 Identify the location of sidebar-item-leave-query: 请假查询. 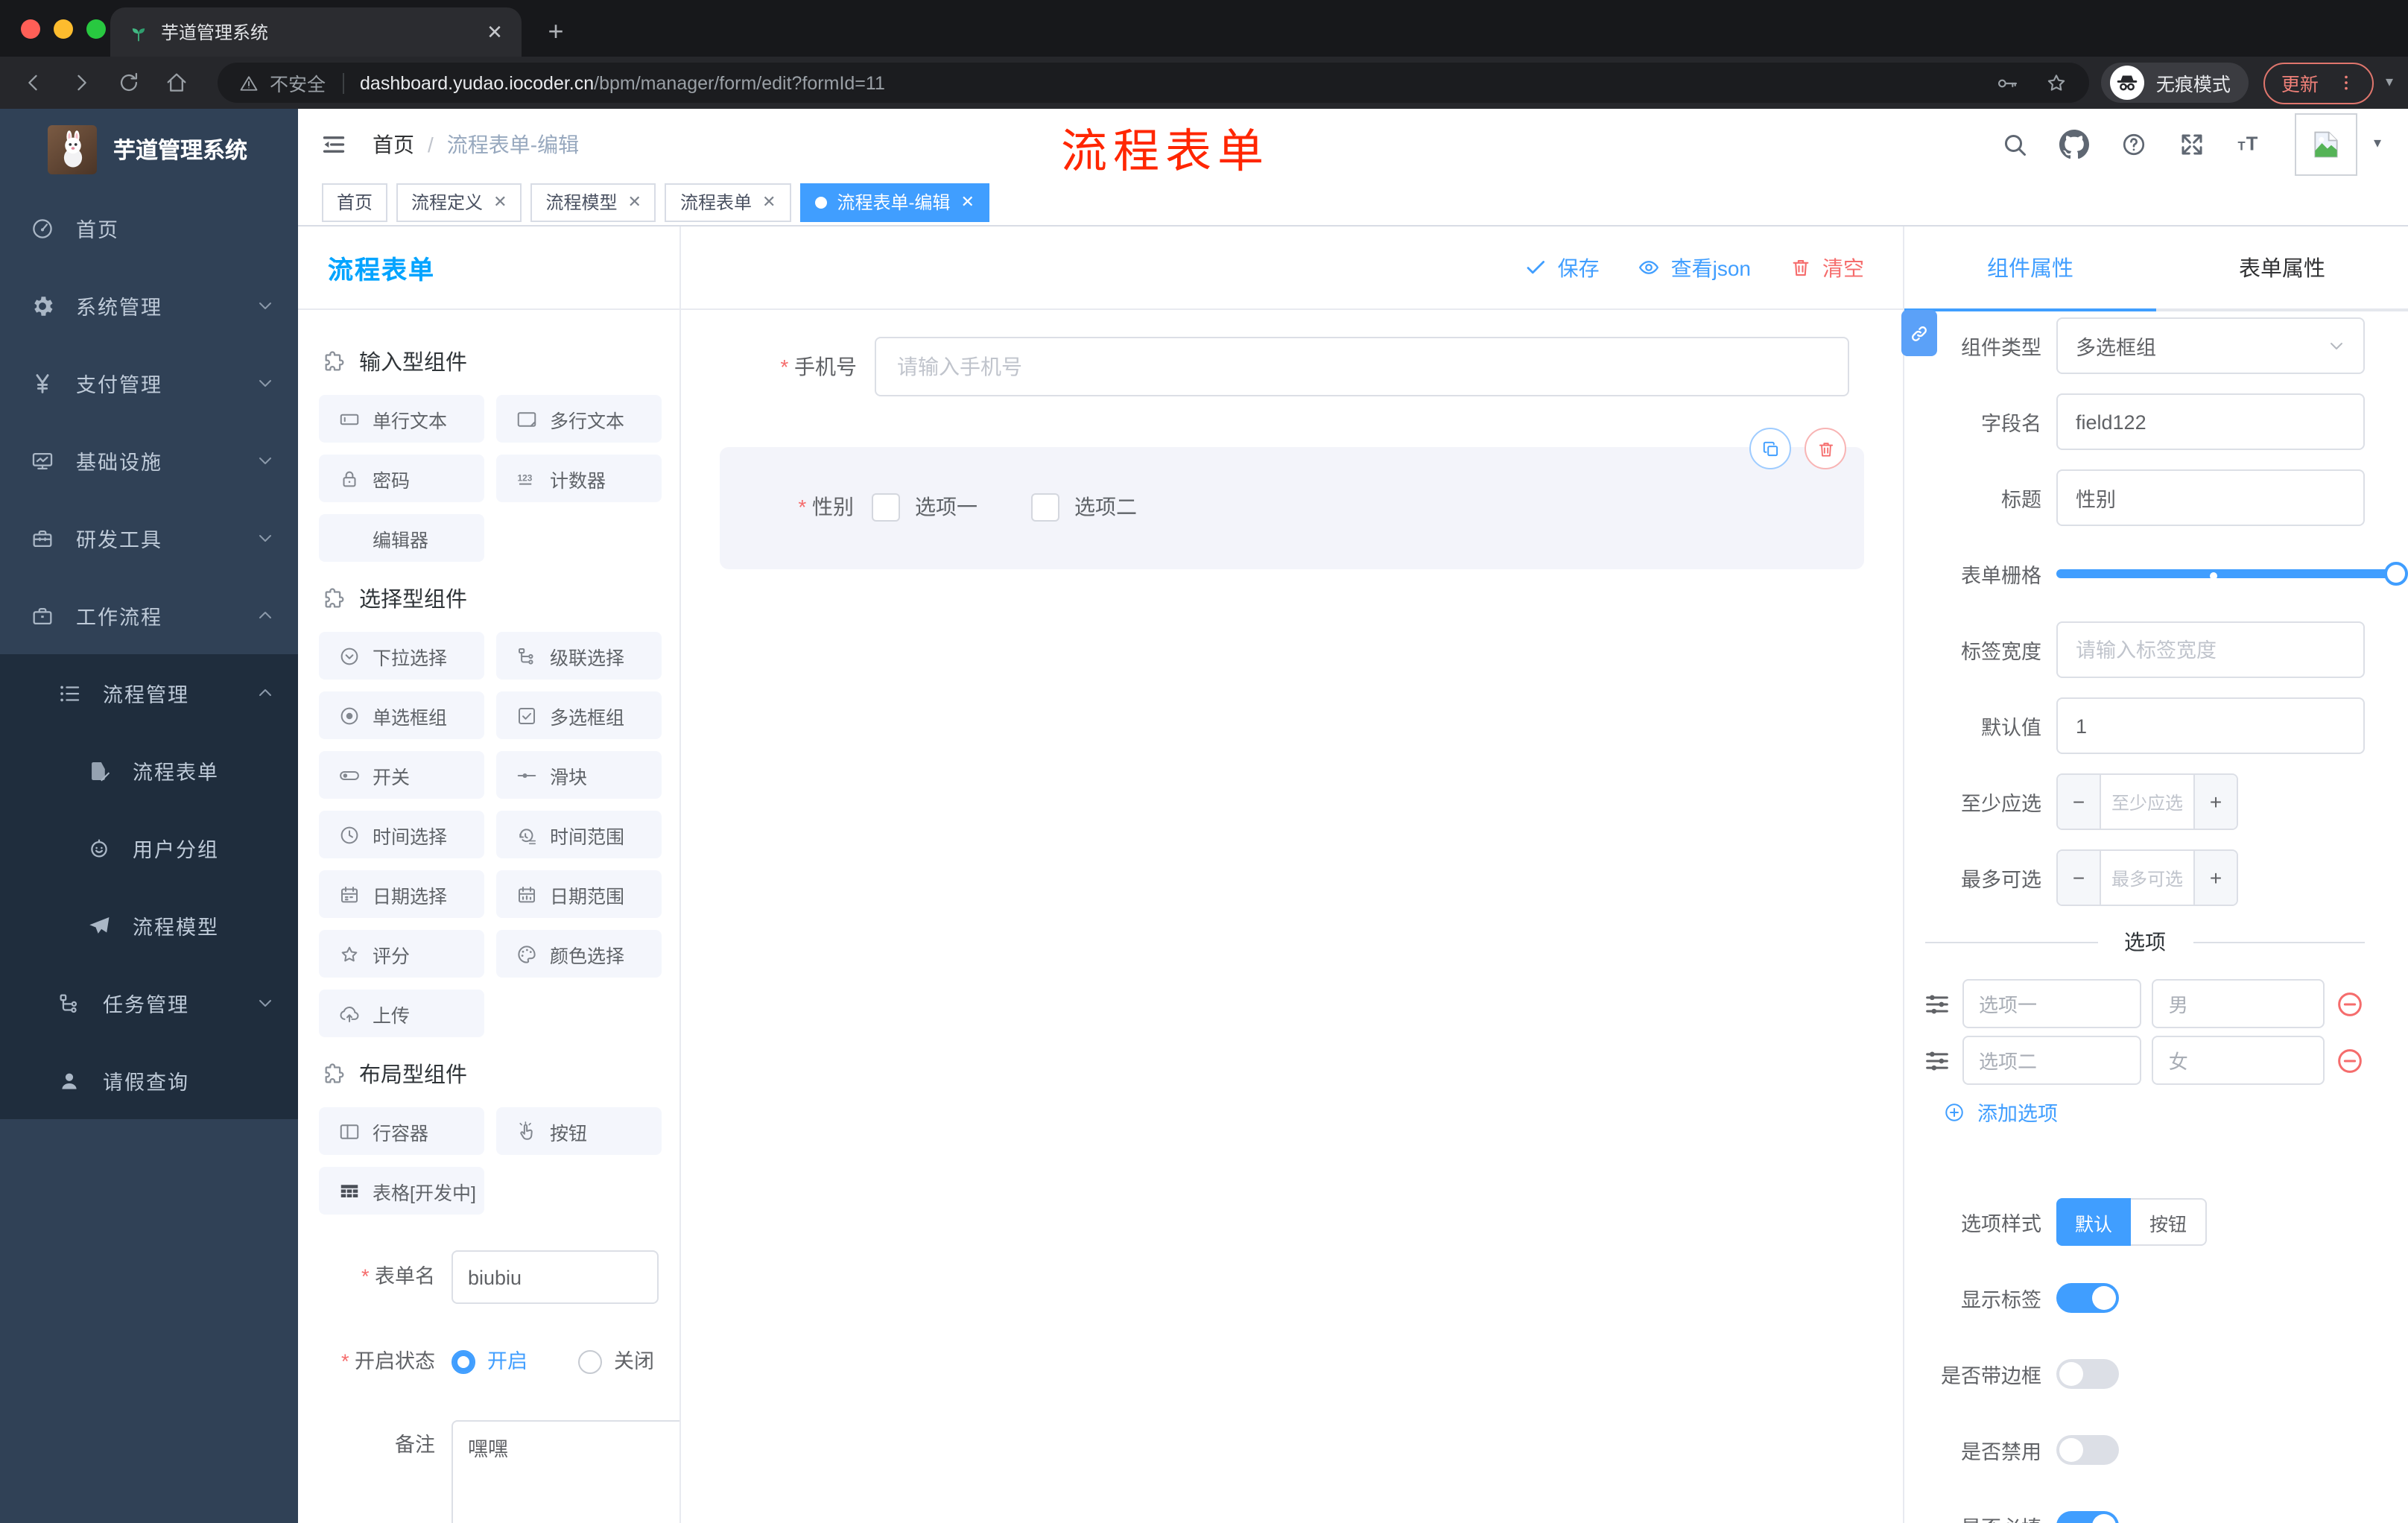
(149, 1081).